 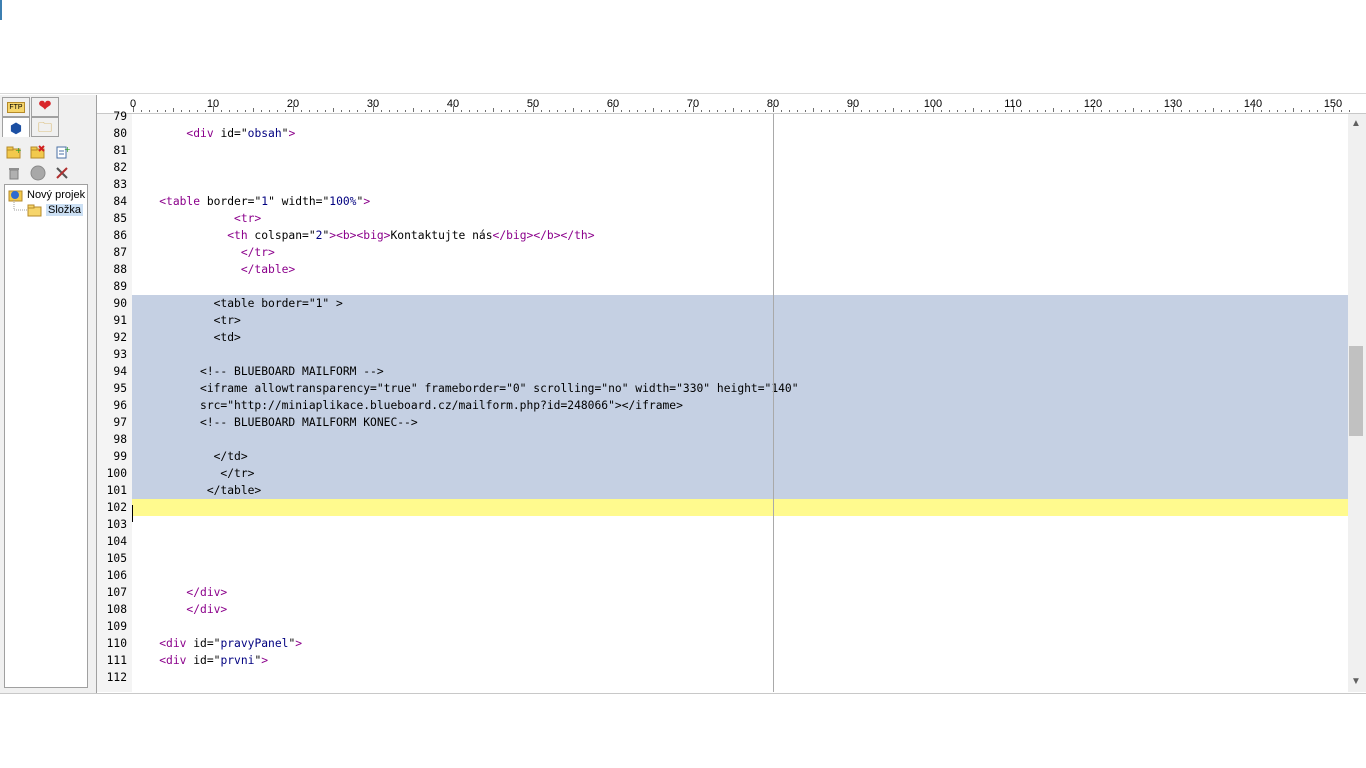 I want to click on ftp-icon: FTP, so click(x=16, y=107).